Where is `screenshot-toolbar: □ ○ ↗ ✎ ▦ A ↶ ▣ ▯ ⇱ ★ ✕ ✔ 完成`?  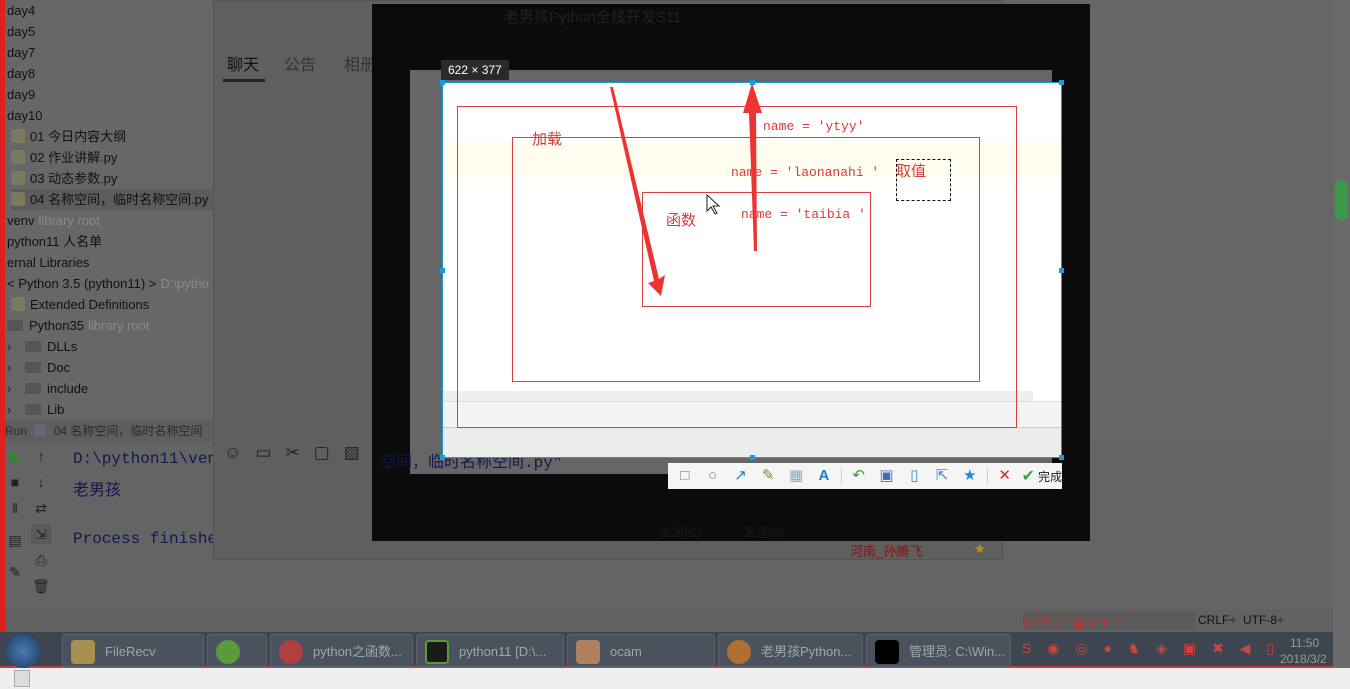 screenshot-toolbar: □ ○ ↗ ✎ ▦ A ↶ ▣ ▯ ⇱ ★ ✕ ✔ 完成 is located at coordinates (865, 476).